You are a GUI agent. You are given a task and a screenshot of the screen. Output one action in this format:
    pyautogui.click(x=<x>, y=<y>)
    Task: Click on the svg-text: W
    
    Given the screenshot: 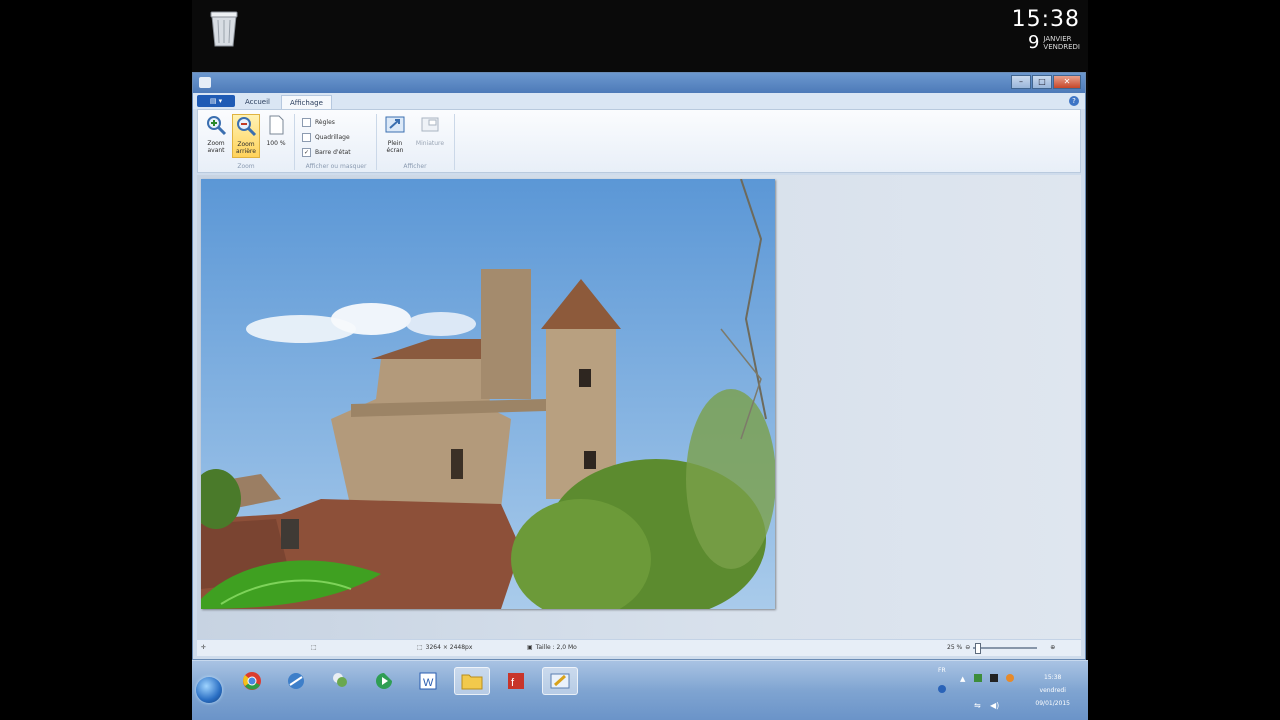 What is the action you would take?
    pyautogui.click(x=428, y=683)
    